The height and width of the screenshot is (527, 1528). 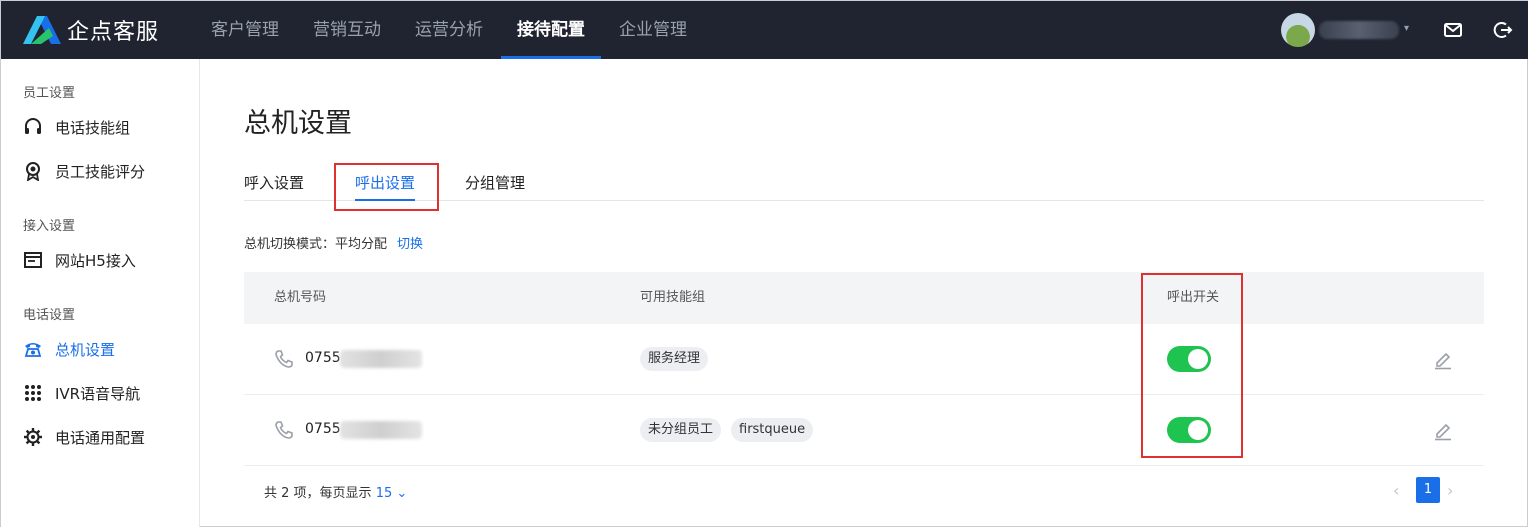 I want to click on nav-item-enterprise-management: 企业管理, so click(x=653, y=30).